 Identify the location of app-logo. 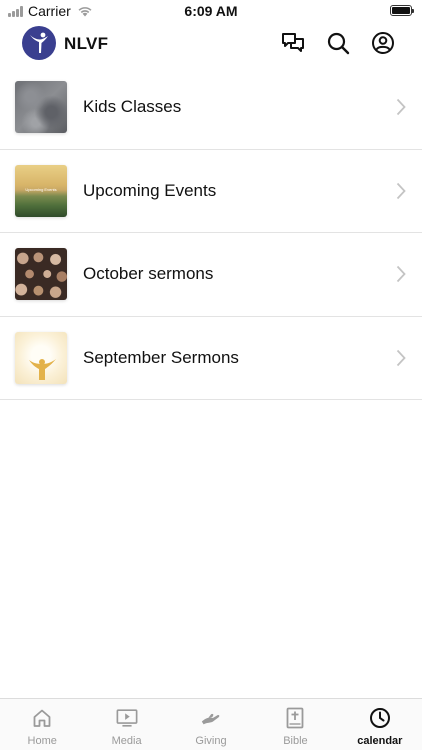
(39, 43).